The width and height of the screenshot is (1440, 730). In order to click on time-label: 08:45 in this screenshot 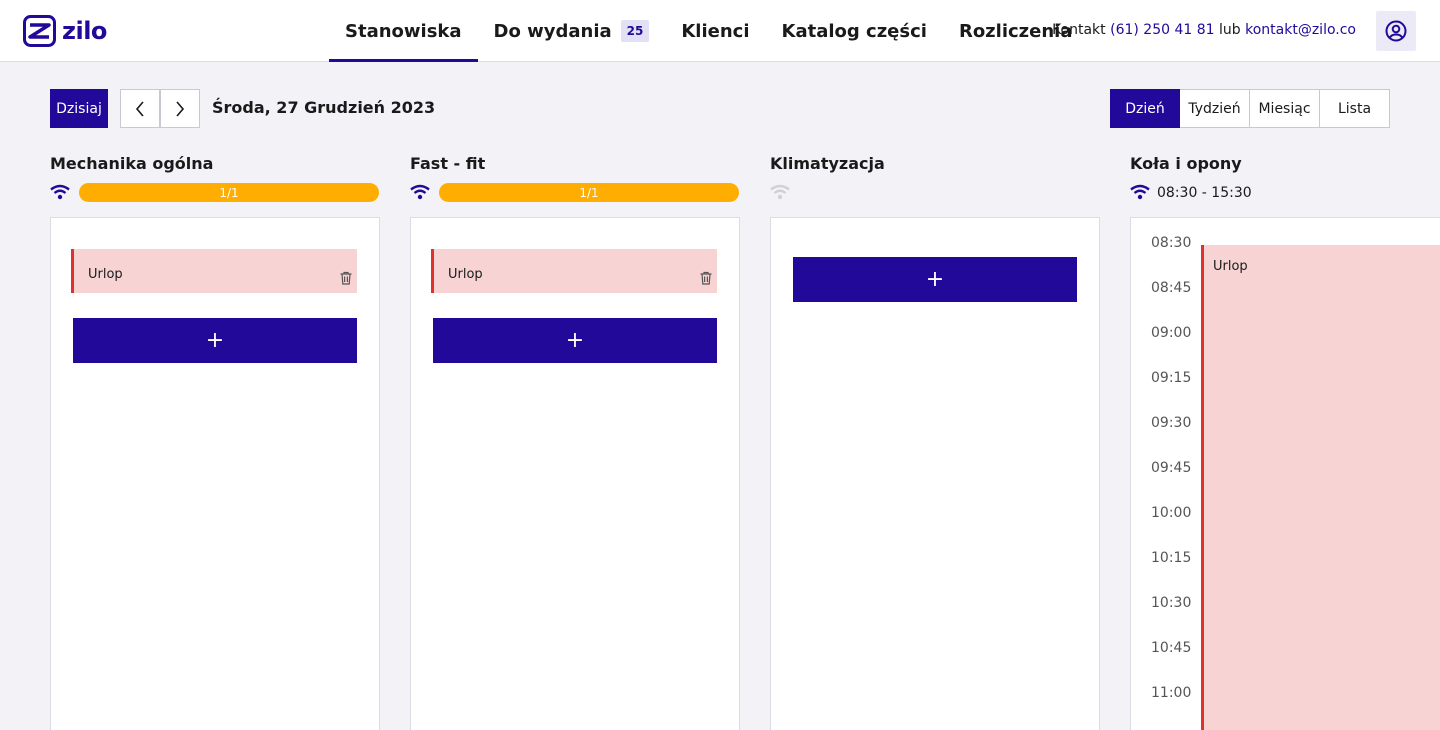, I will do `click(1171, 288)`.